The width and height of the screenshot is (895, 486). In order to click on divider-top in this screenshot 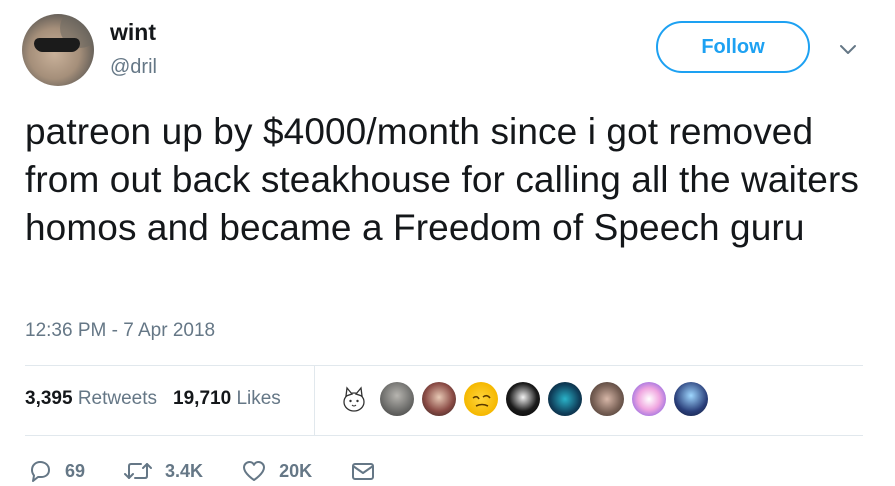, I will do `click(444, 365)`.